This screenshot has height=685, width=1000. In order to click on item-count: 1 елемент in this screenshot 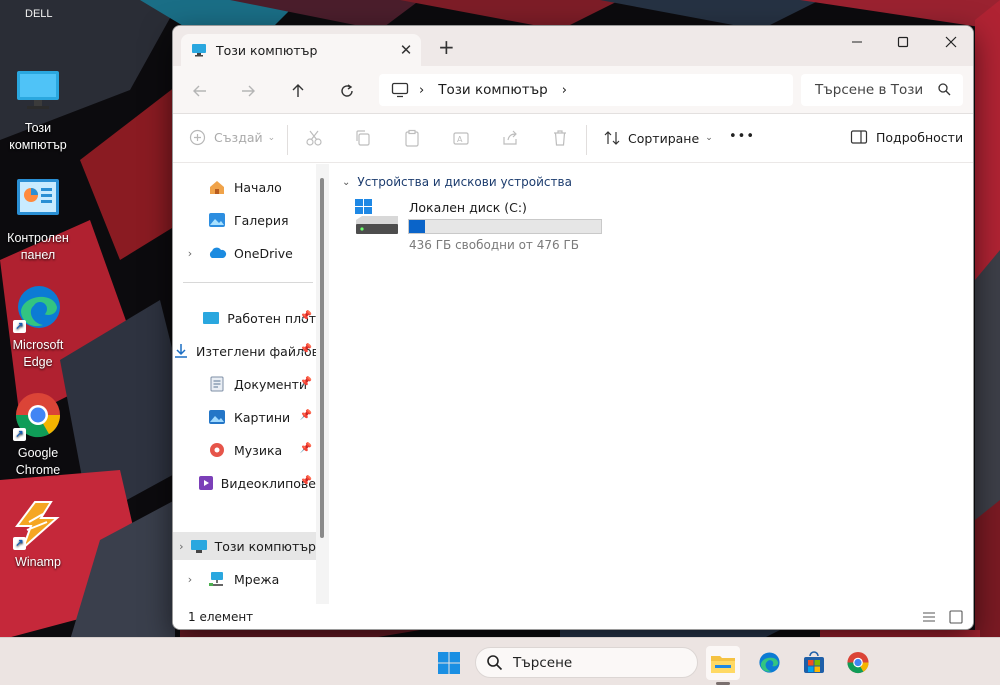, I will do `click(221, 617)`.